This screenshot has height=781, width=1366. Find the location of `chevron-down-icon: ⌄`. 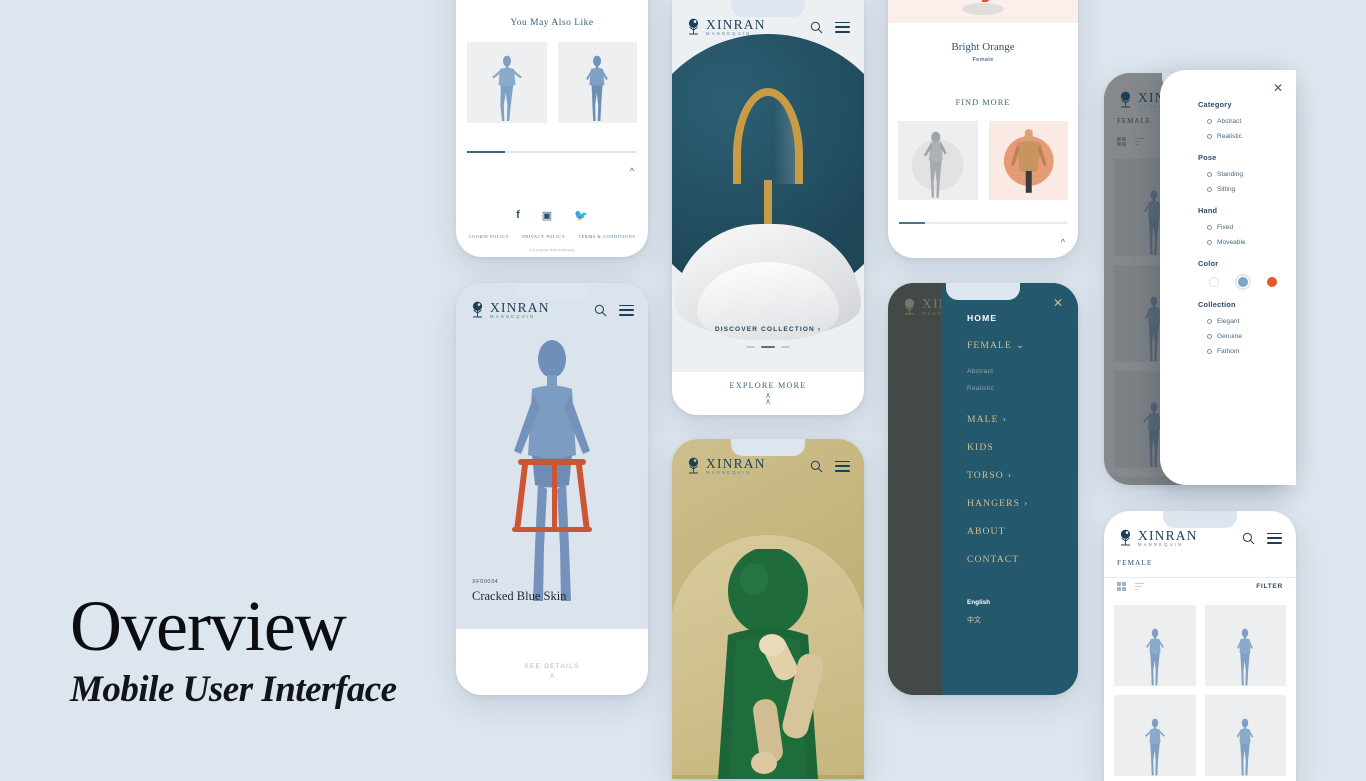

chevron-down-icon: ⌄ is located at coordinates (1020, 345).